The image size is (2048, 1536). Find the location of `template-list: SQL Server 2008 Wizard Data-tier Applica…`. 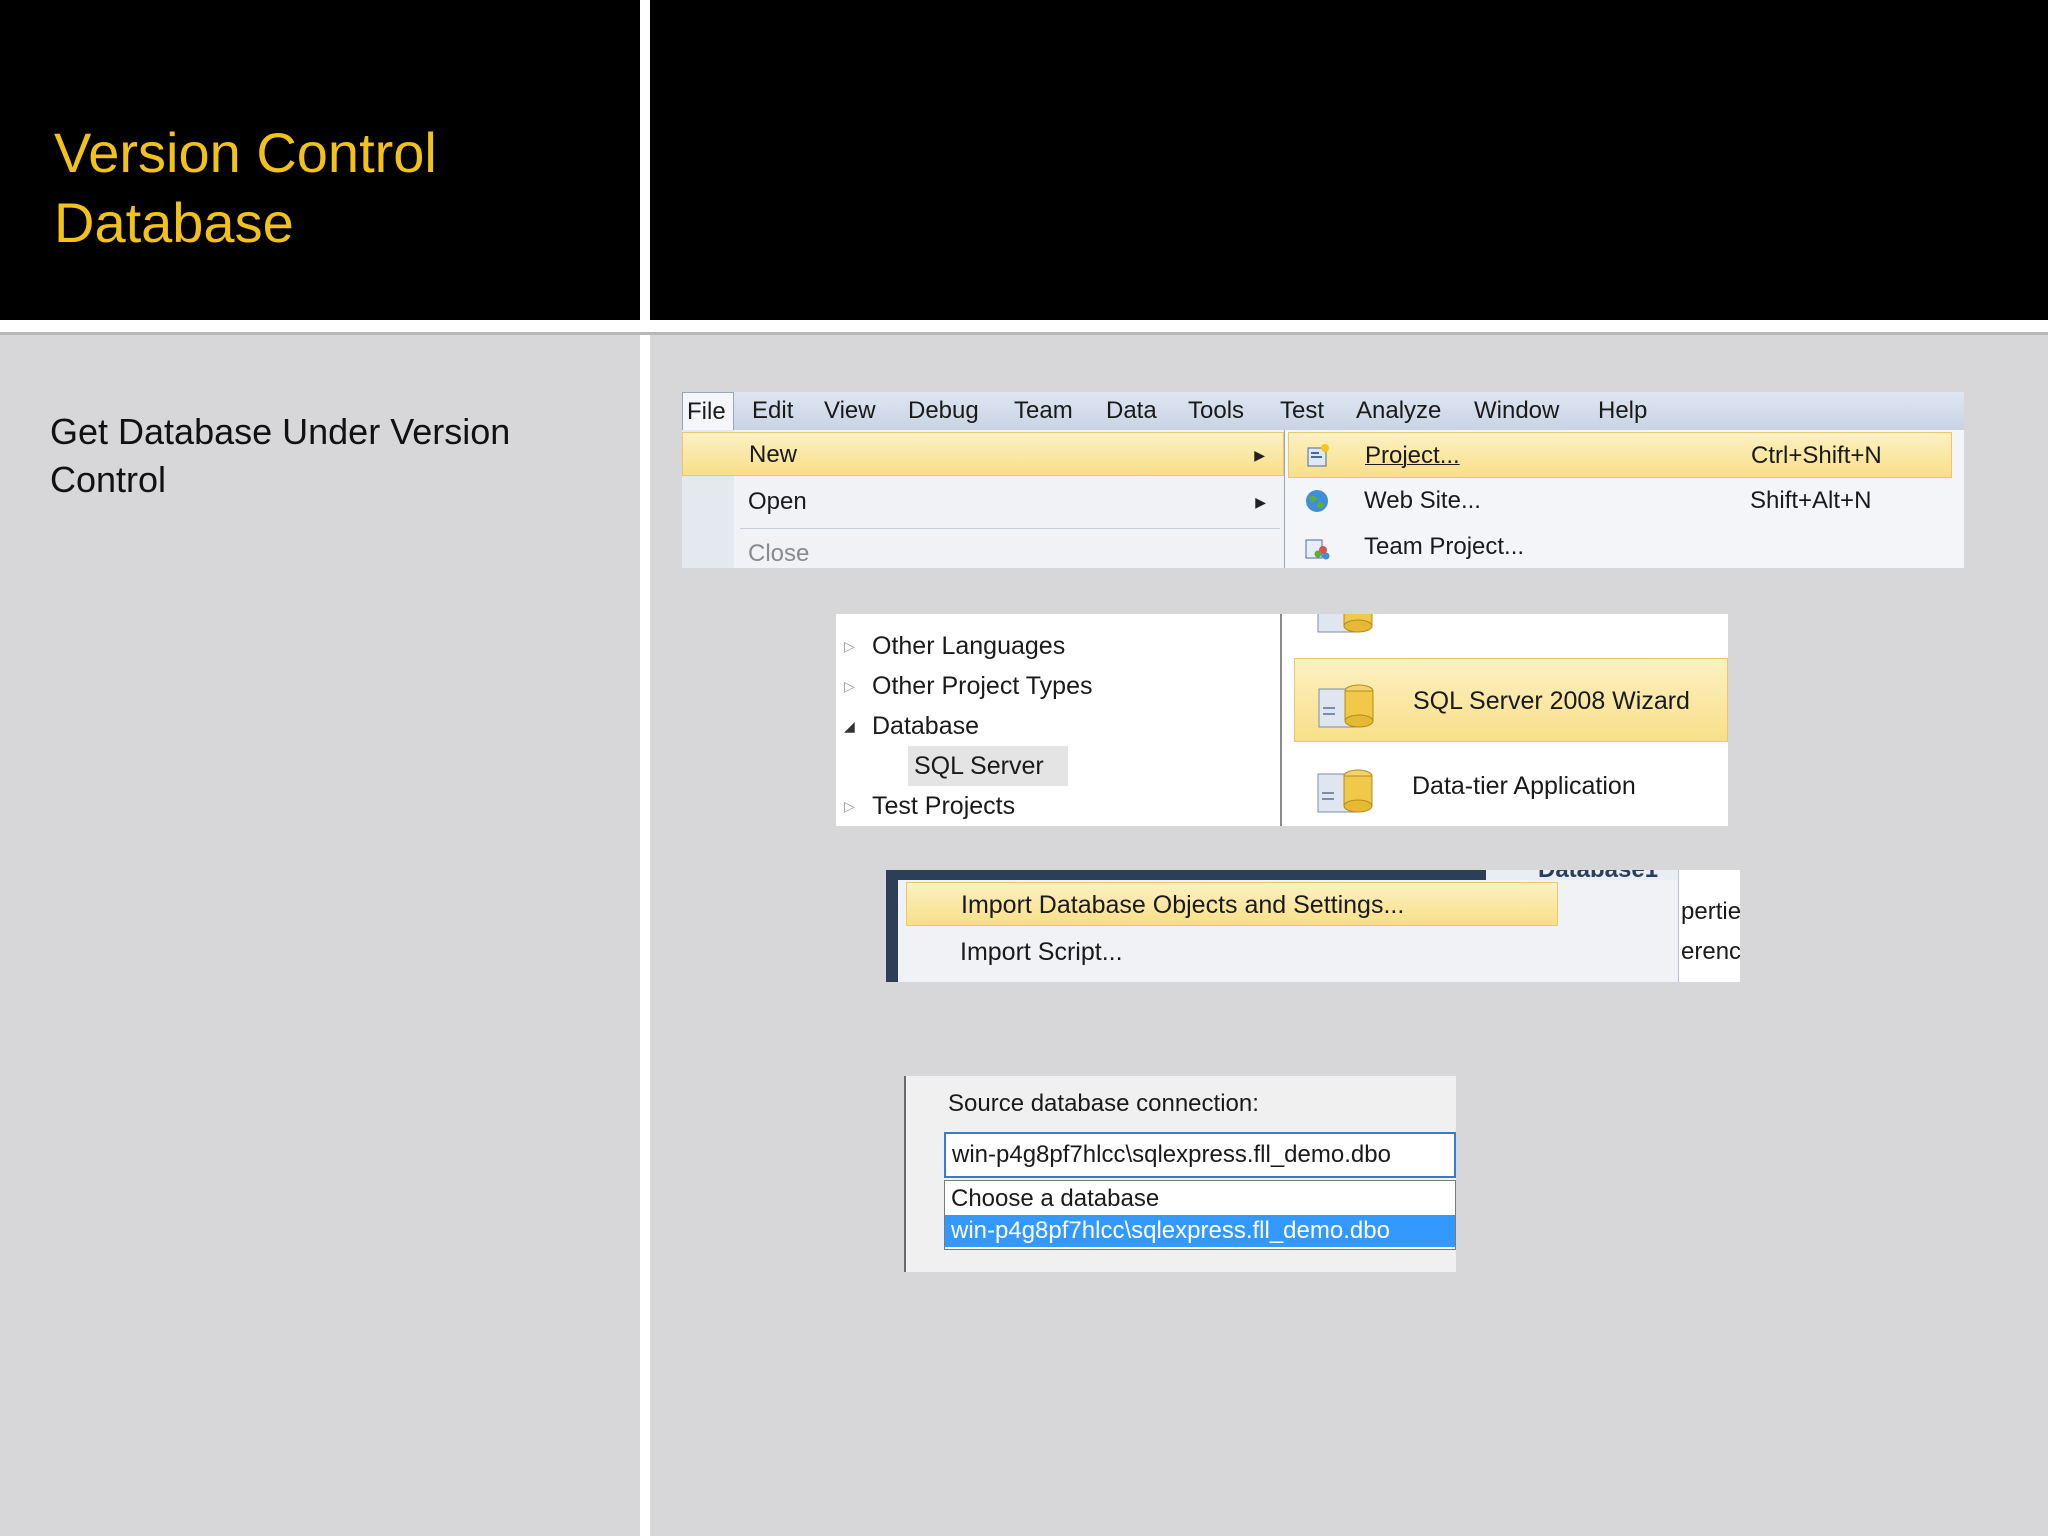

template-list: SQL Server 2008 Wizard Data-tier Applica… is located at coordinates (1508, 720).